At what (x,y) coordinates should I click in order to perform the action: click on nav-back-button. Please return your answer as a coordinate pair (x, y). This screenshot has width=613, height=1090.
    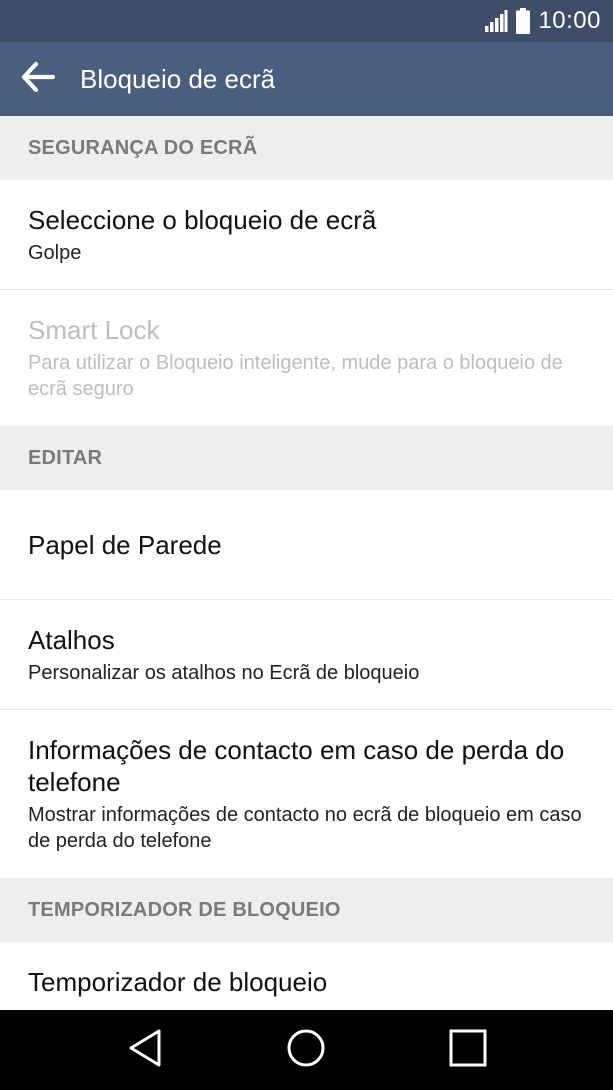
    Looking at the image, I should click on (145, 1050).